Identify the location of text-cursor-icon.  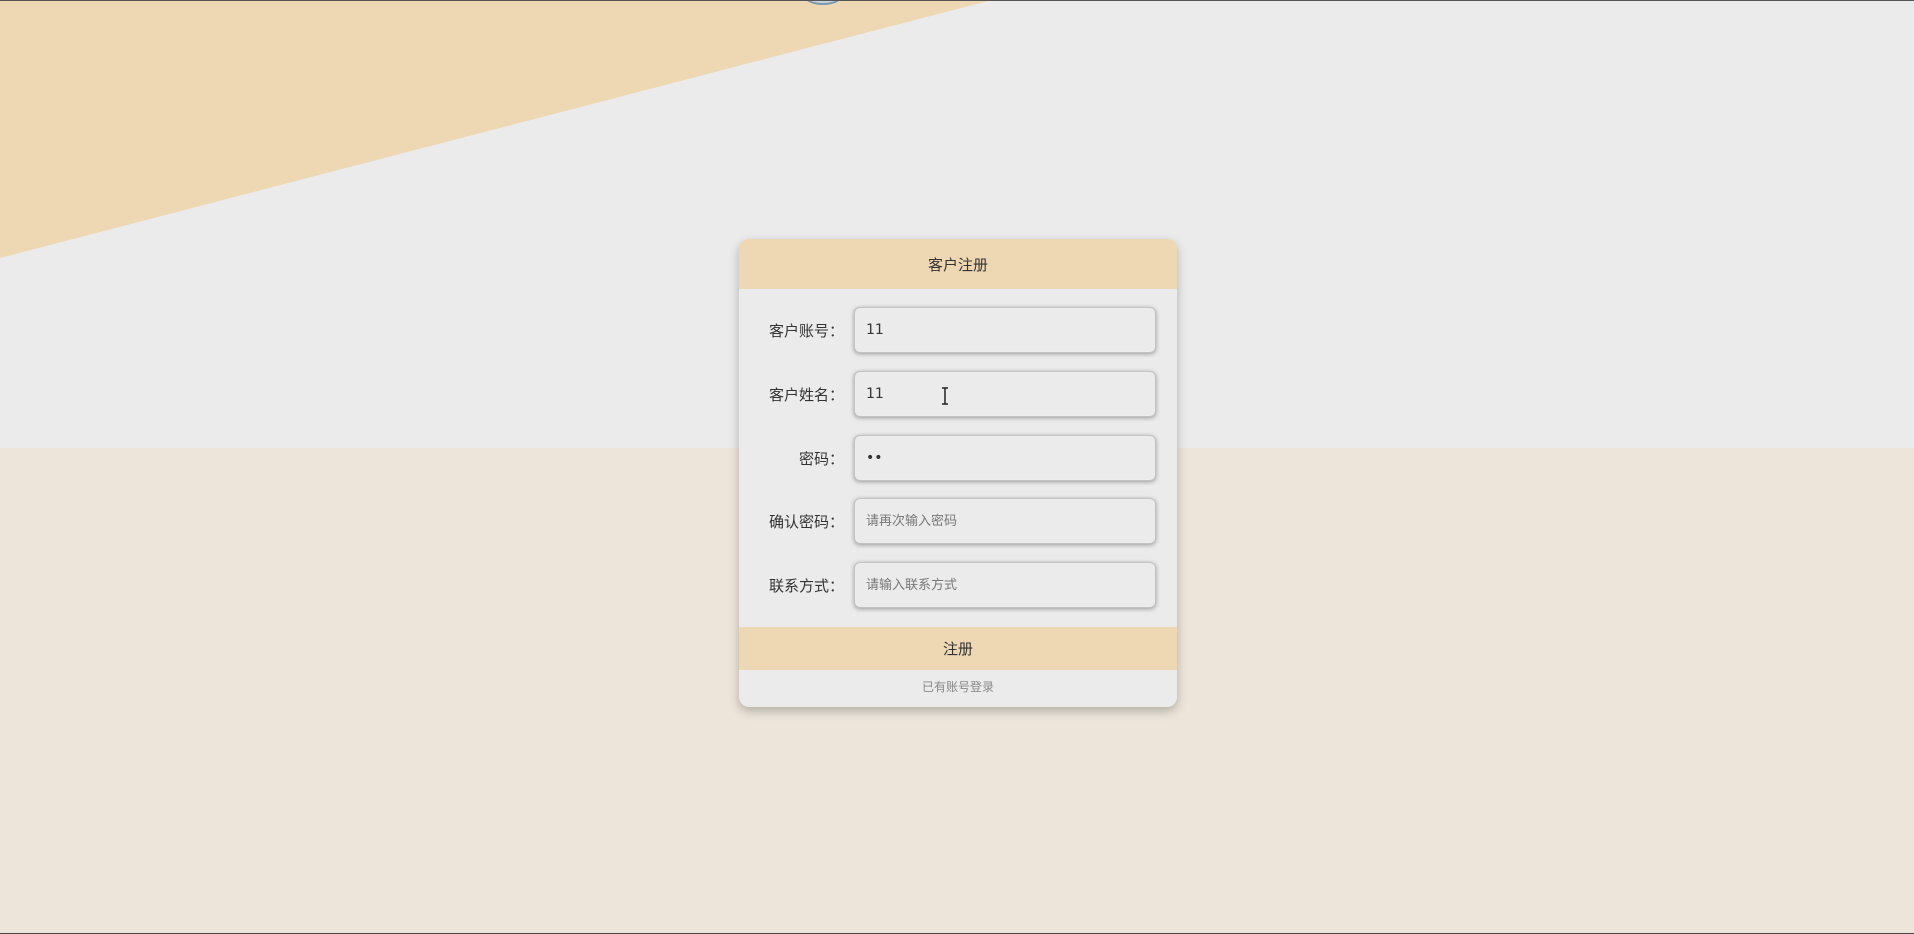
(945, 396).